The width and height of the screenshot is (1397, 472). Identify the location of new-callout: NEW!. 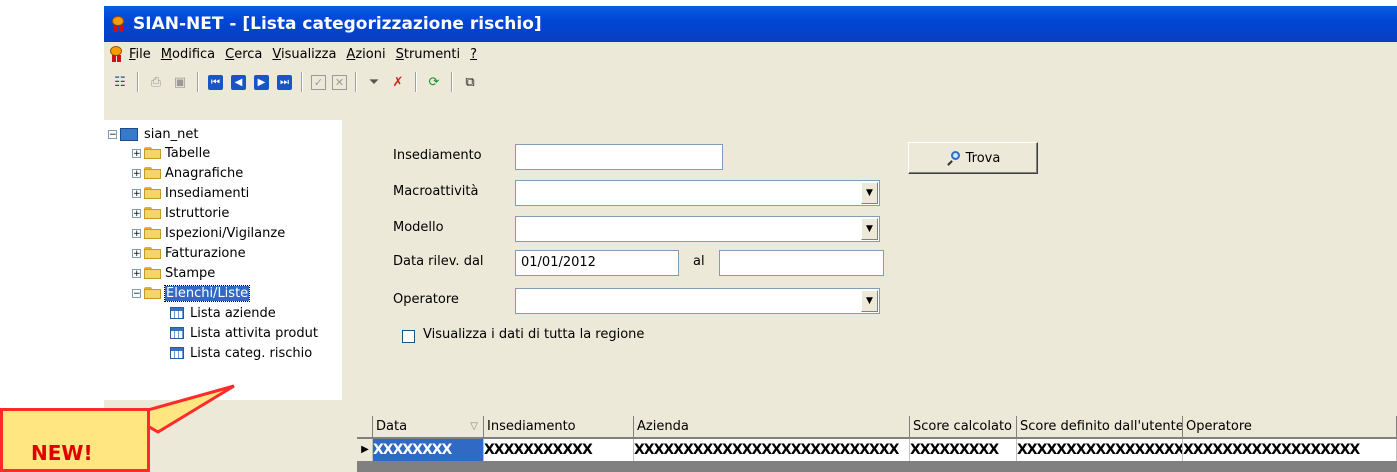
(75, 440).